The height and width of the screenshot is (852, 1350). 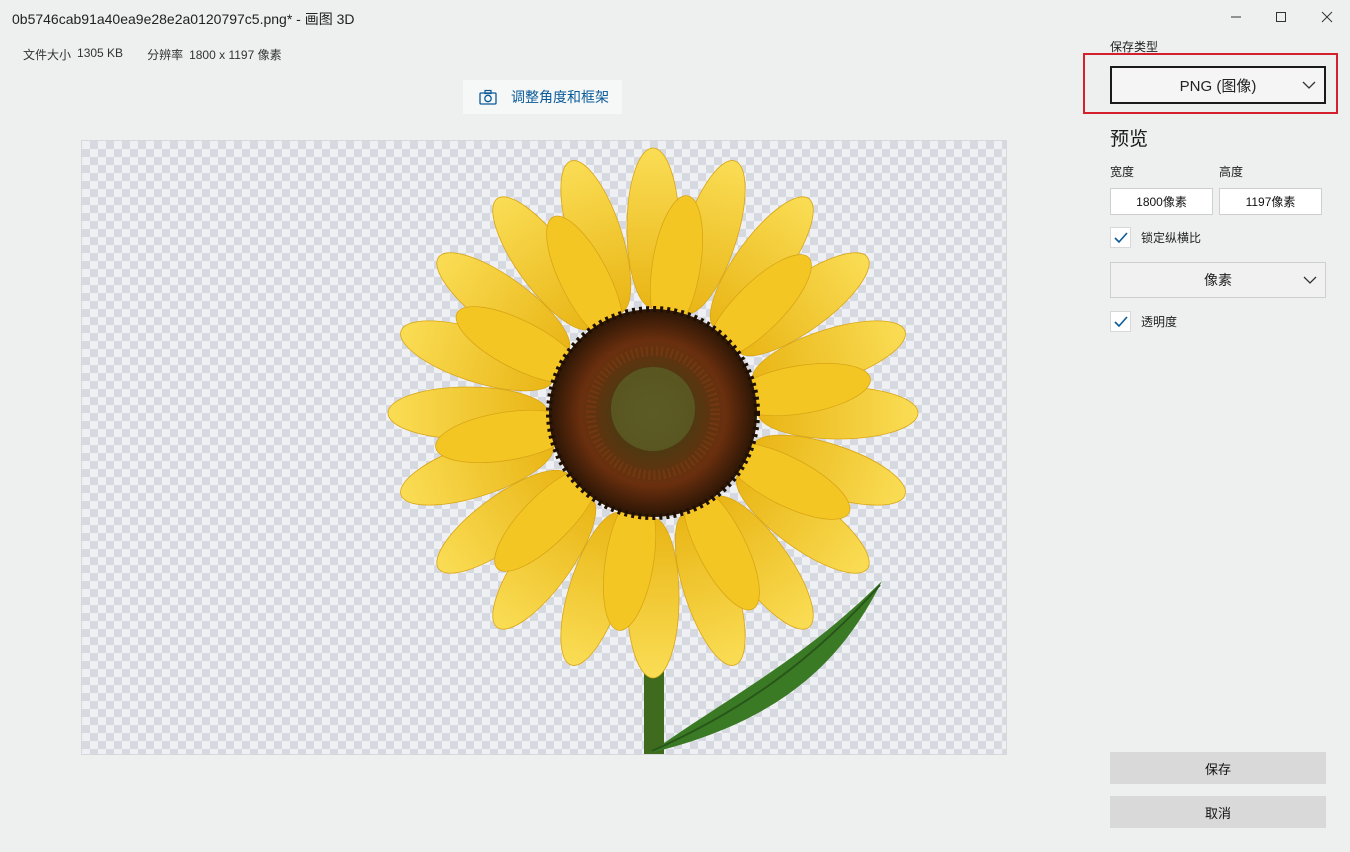 What do you see at coordinates (1231, 172) in the screenshot?
I see `height-label: 高度` at bounding box center [1231, 172].